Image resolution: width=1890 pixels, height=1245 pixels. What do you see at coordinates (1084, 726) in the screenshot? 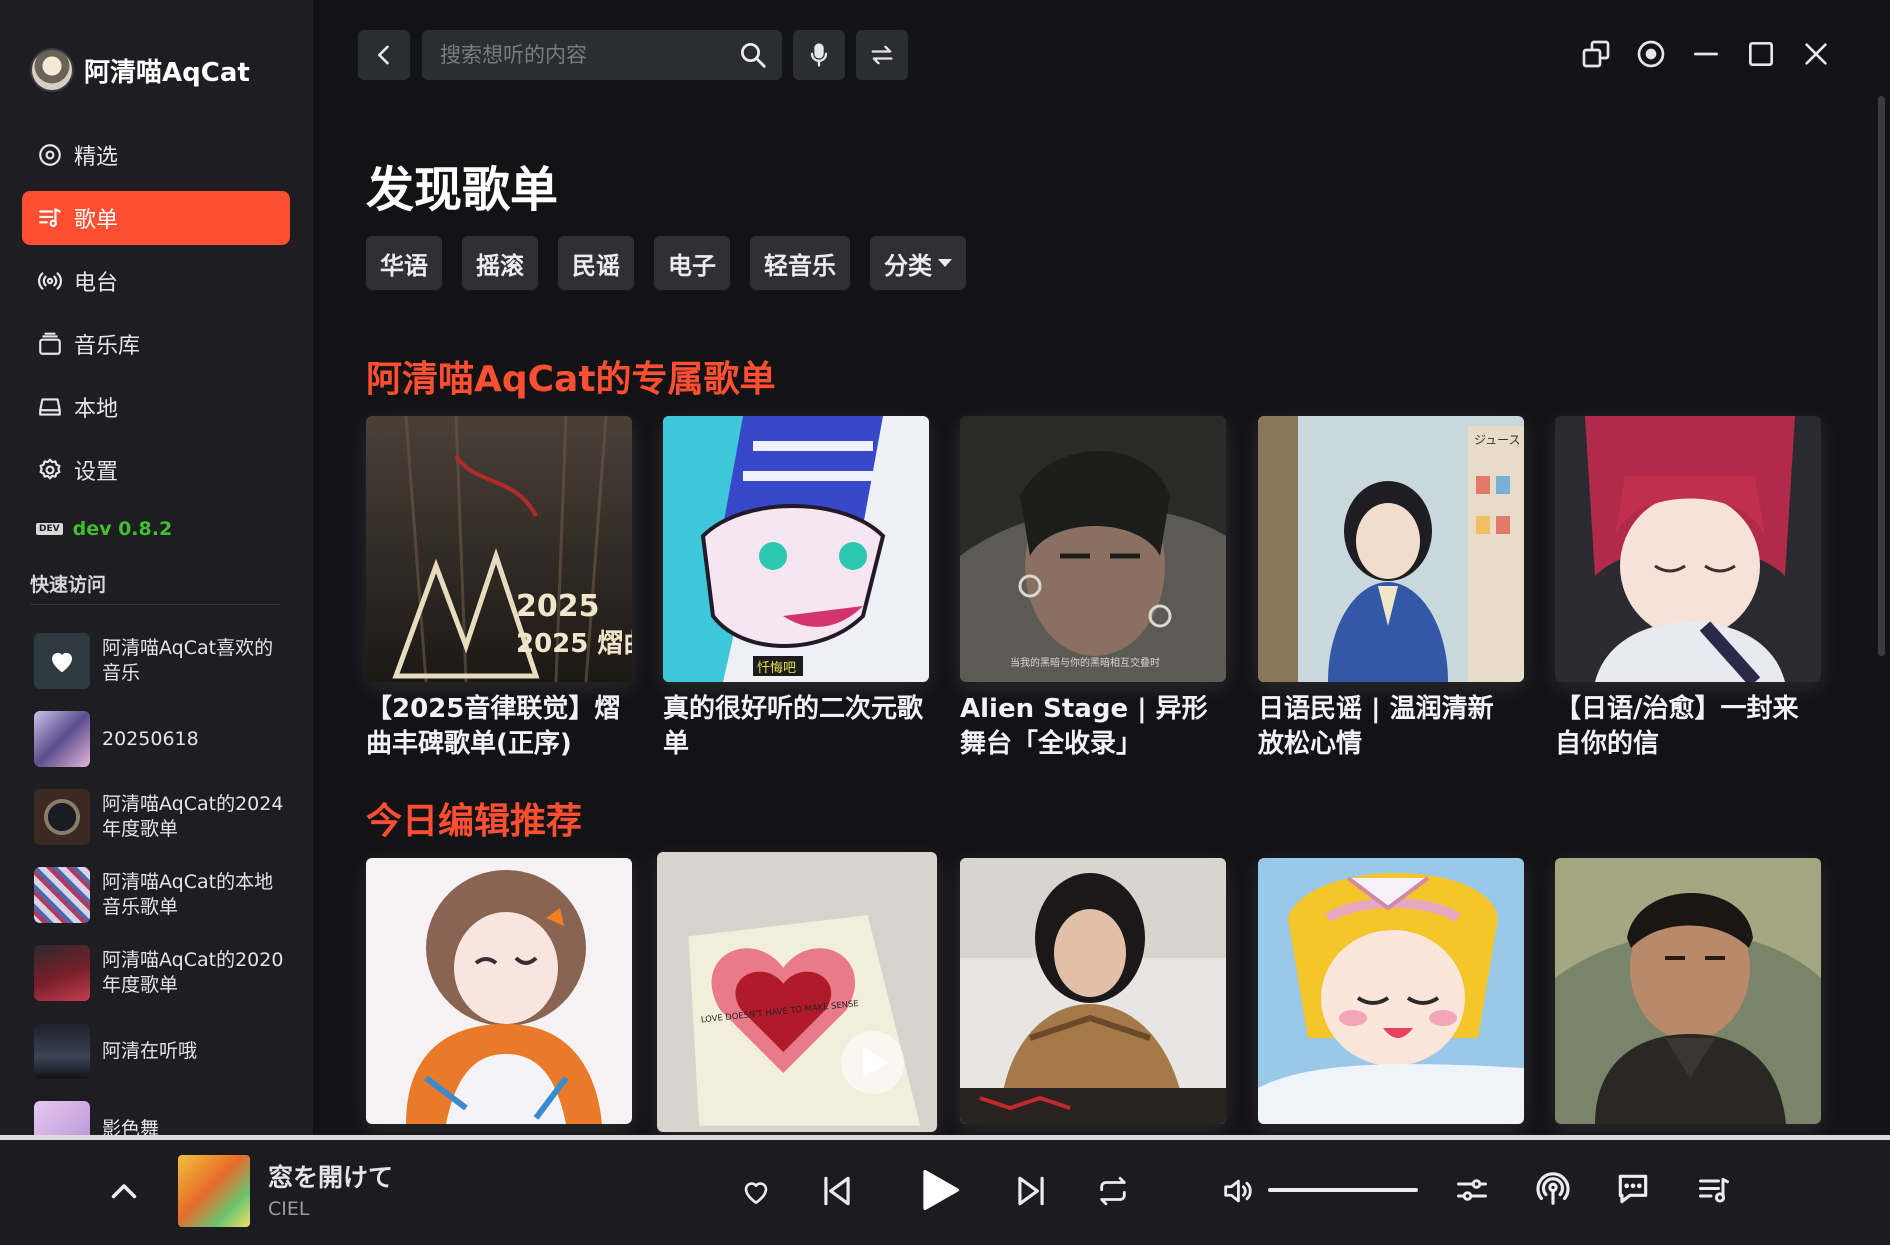
I see `playlist-title: Alien Stage | 异形舞台「全收录」` at bounding box center [1084, 726].